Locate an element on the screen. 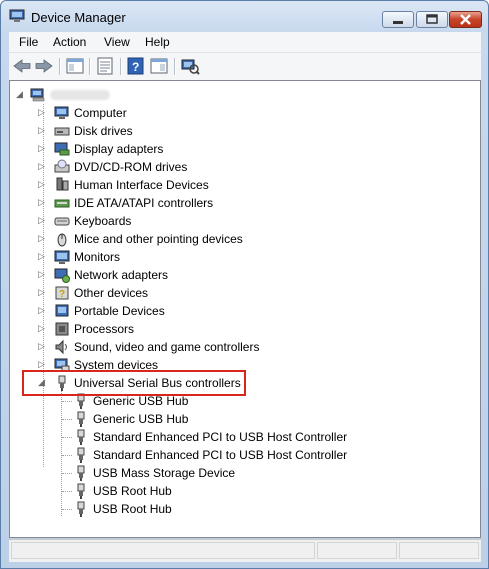 This screenshot has height=569, width=489. usb-device-item: Generic USB Hub is located at coordinates (206, 419).